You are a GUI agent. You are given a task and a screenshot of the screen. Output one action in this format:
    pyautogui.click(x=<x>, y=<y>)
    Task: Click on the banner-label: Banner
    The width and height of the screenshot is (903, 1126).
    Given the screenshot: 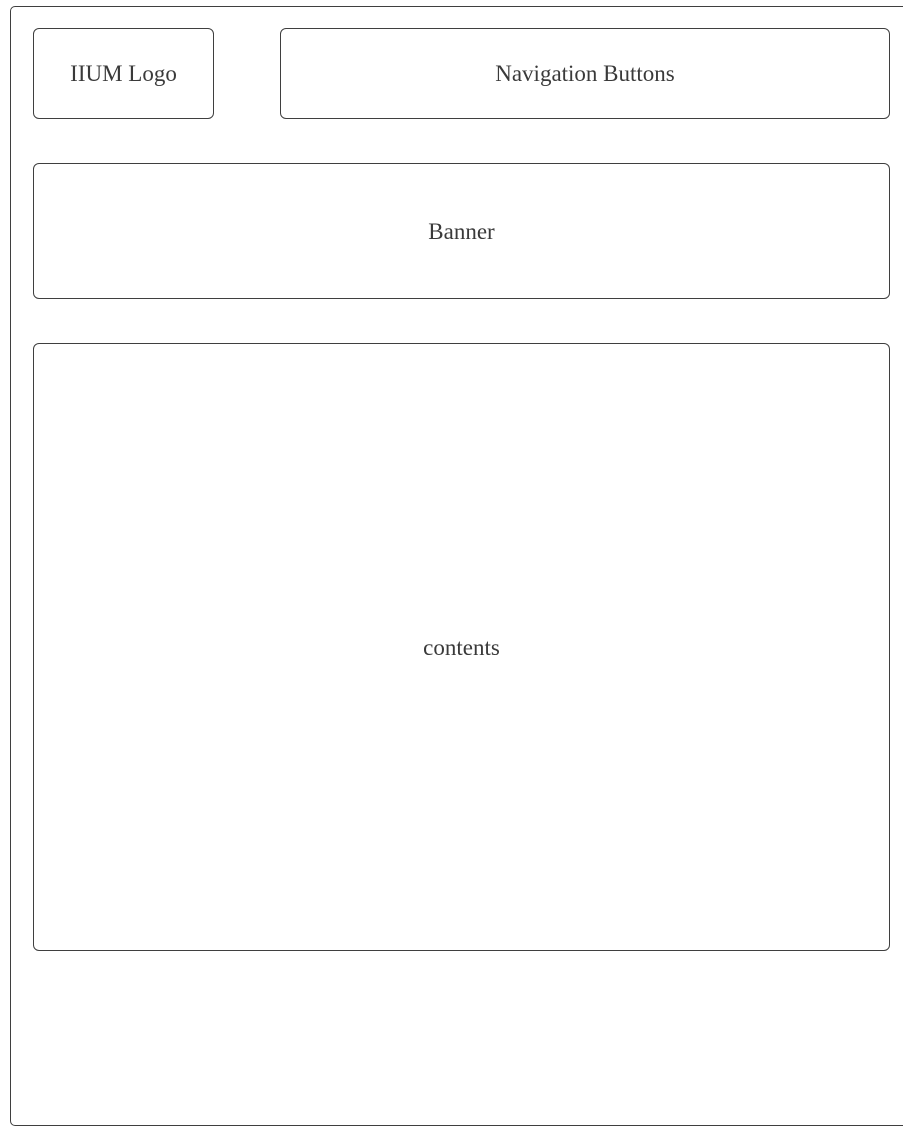 What is the action you would take?
    pyautogui.click(x=461, y=231)
    